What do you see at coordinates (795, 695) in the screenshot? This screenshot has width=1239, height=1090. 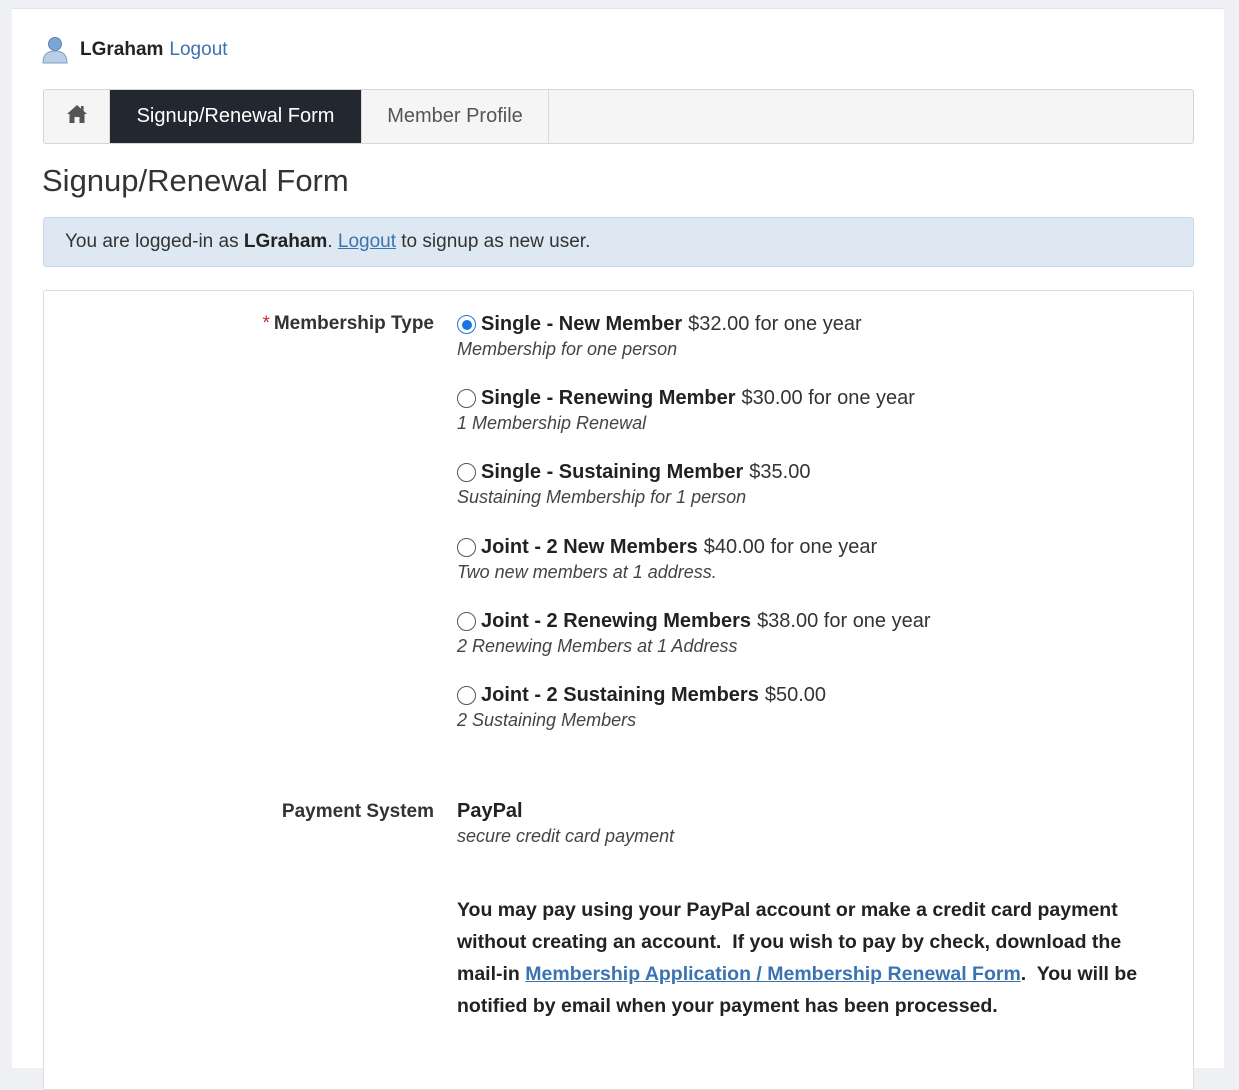 I see `option-price: $50.00` at bounding box center [795, 695].